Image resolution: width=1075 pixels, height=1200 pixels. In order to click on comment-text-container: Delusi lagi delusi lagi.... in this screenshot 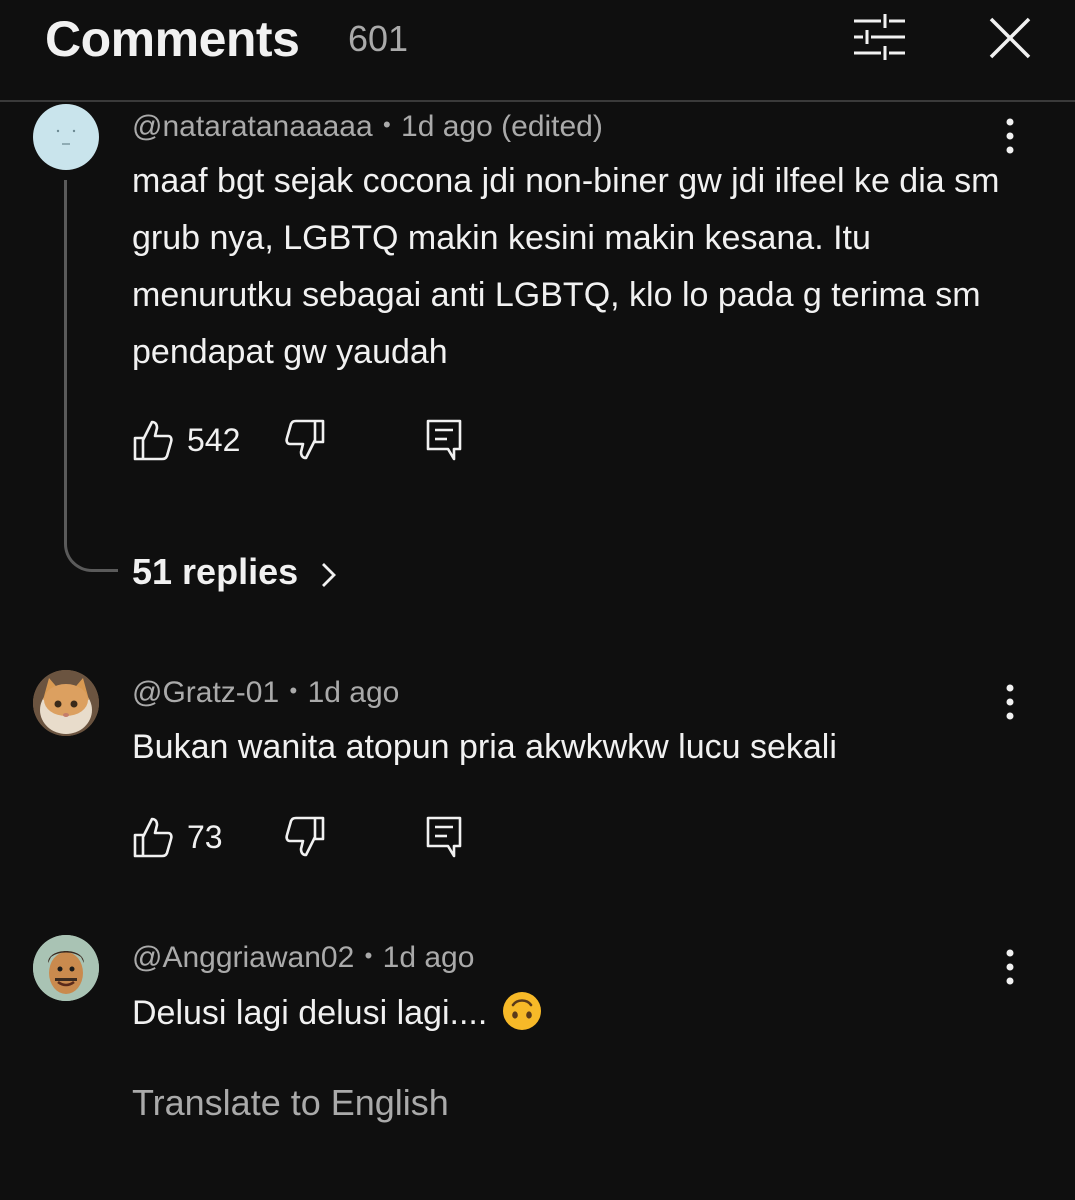, I will do `click(572, 1013)`.